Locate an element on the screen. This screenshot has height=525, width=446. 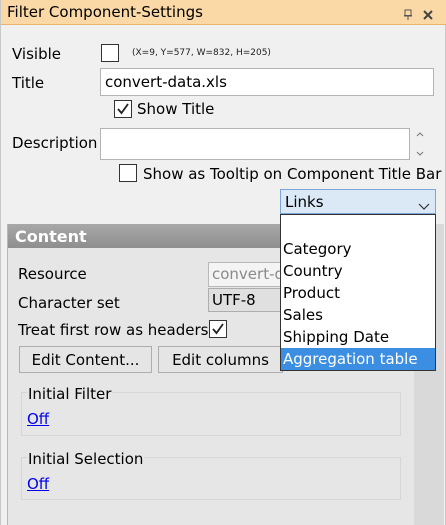
resource-label: Resource is located at coordinates (52, 274).